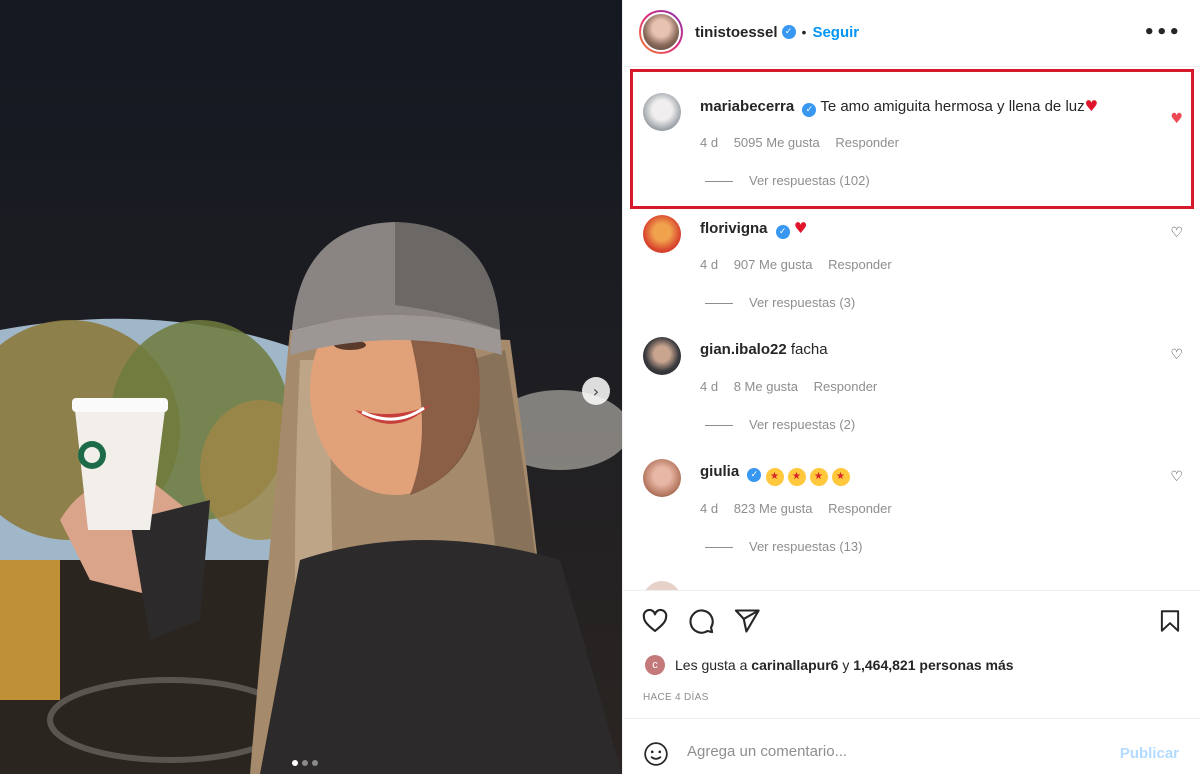 The image size is (1200, 774). I want to click on action-icons, so click(701, 621).